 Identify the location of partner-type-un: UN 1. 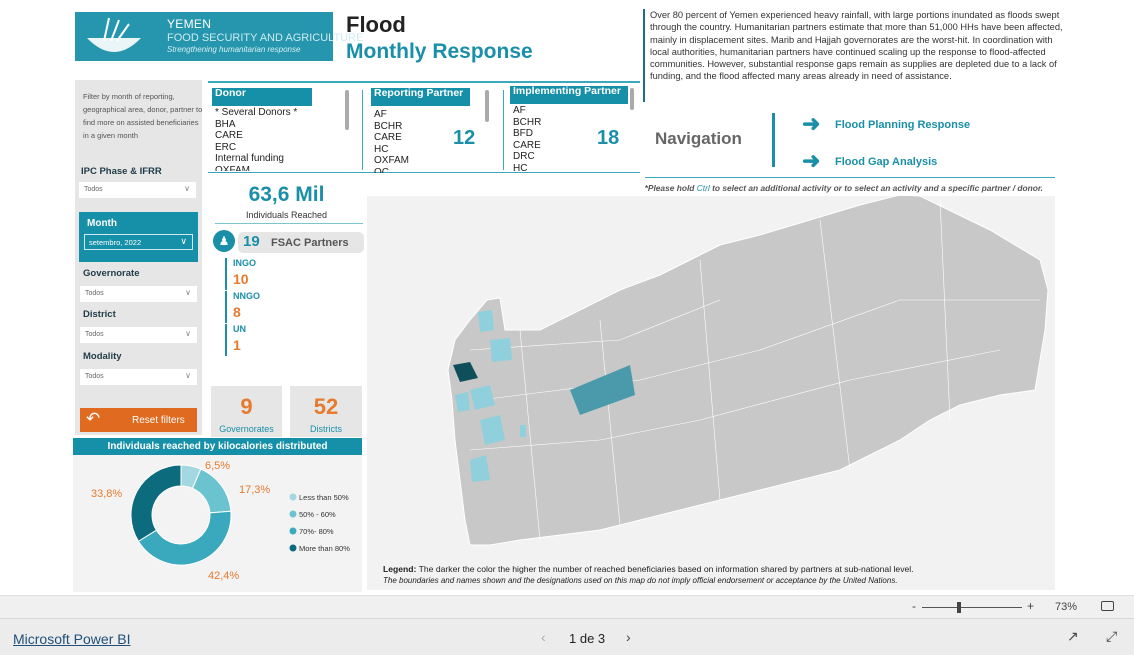
(242, 340).